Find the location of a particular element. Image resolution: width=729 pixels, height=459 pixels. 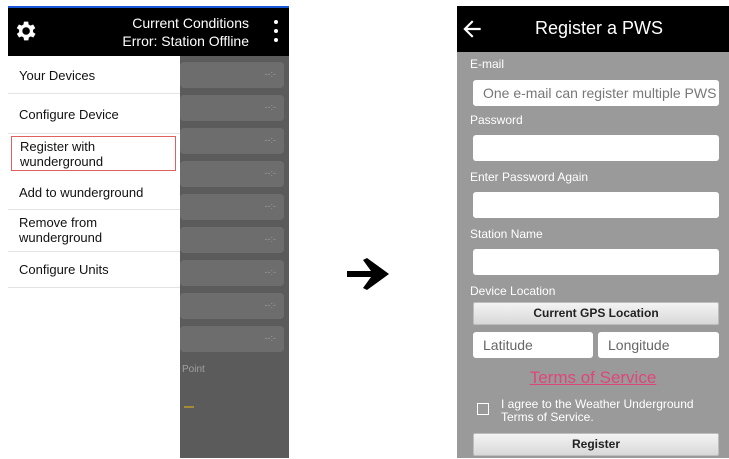

terms-of-service-link: Terms of Service is located at coordinates (593, 378).